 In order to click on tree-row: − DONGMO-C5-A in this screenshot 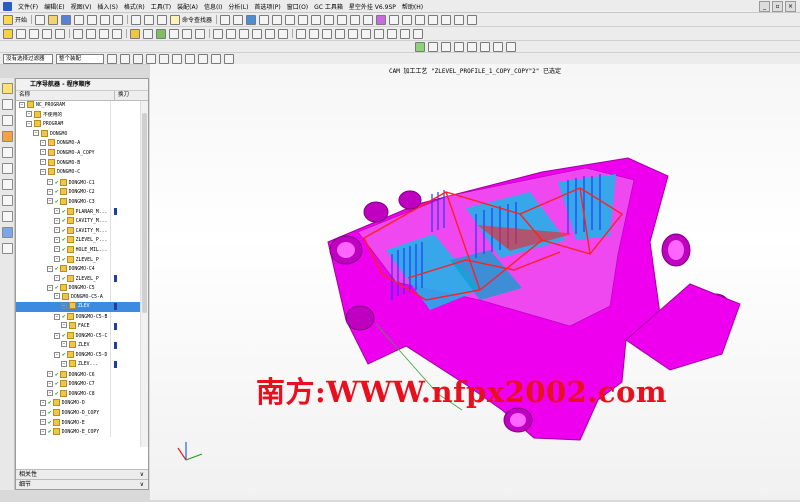, I will do `click(78, 297)`.